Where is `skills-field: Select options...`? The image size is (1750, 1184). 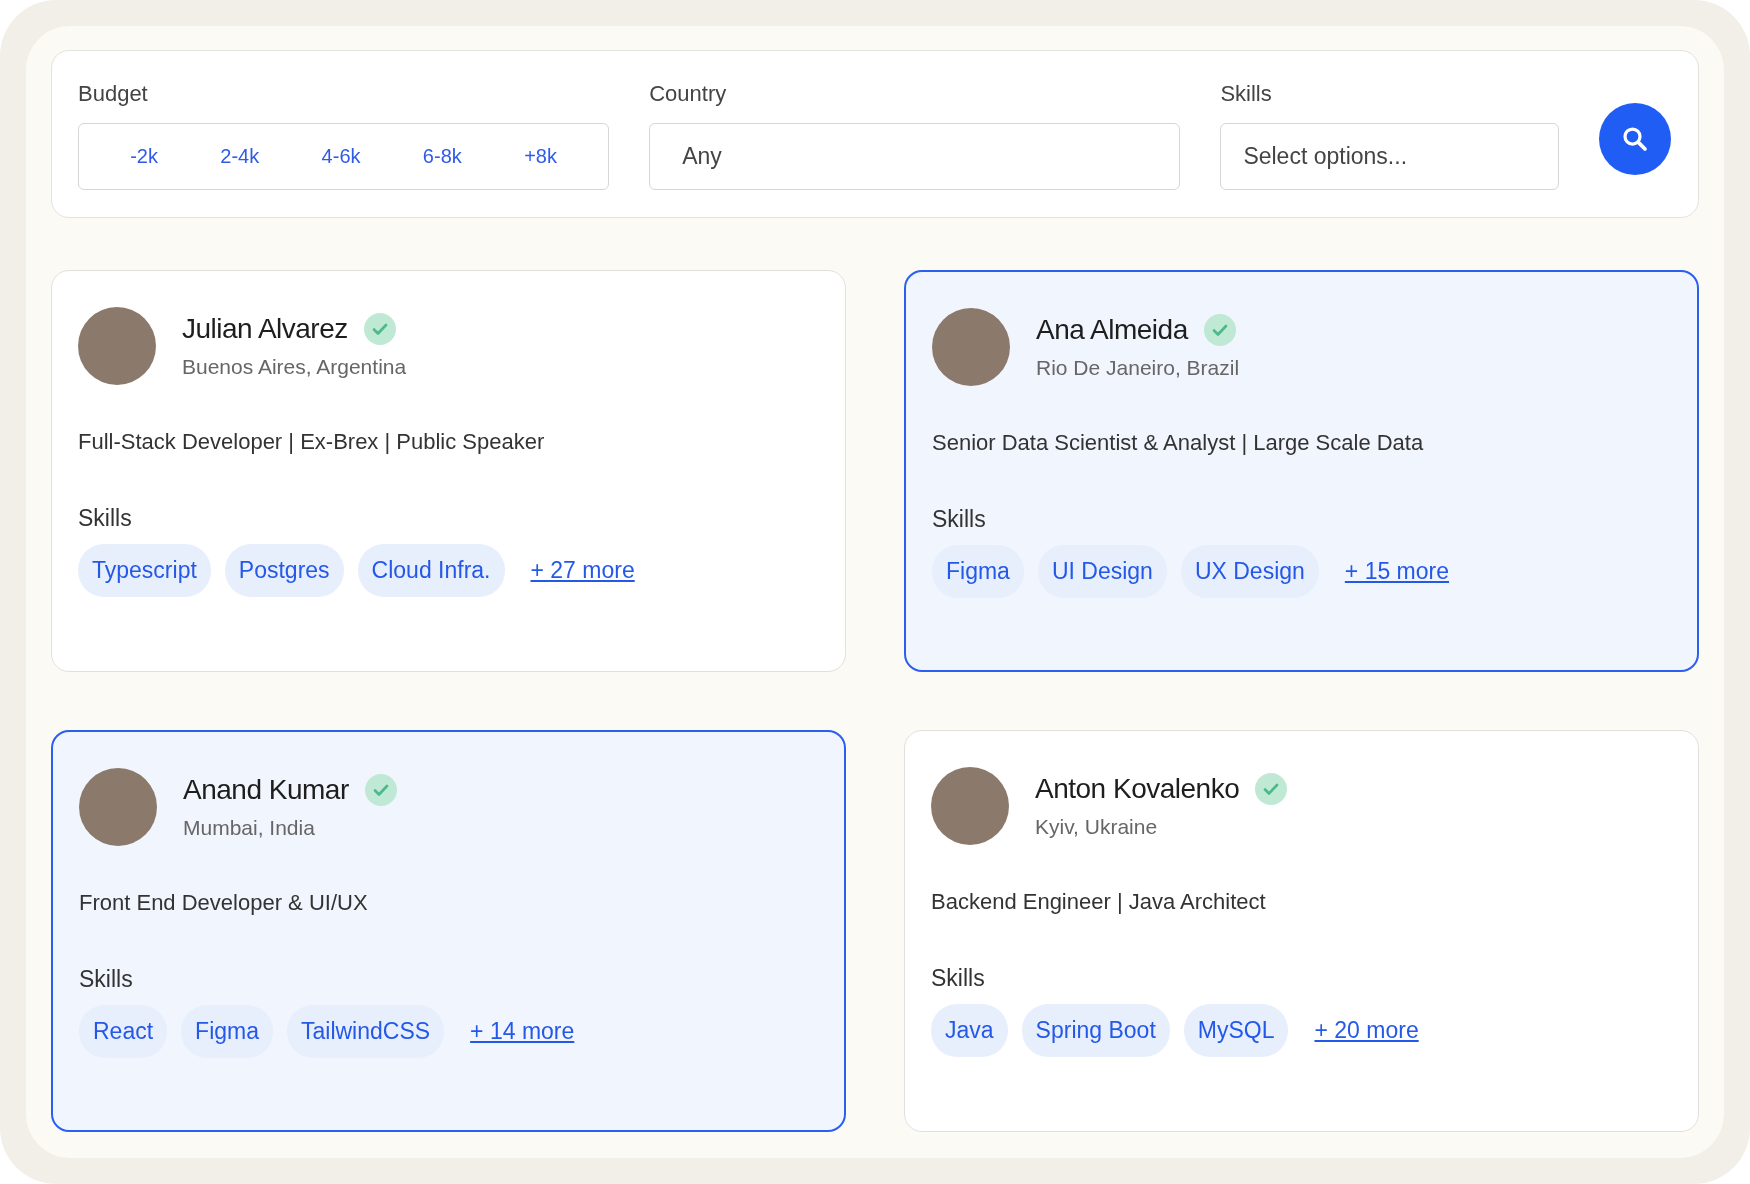
skills-field: Select options... is located at coordinates (1390, 156).